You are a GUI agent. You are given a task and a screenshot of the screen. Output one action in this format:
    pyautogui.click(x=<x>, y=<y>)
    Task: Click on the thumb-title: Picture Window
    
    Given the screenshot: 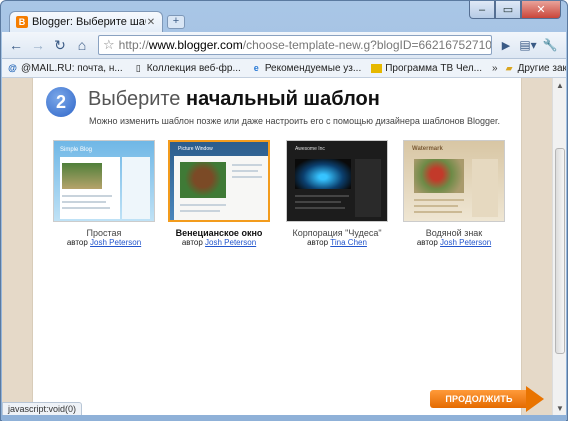 What is the action you would take?
    pyautogui.click(x=195, y=149)
    